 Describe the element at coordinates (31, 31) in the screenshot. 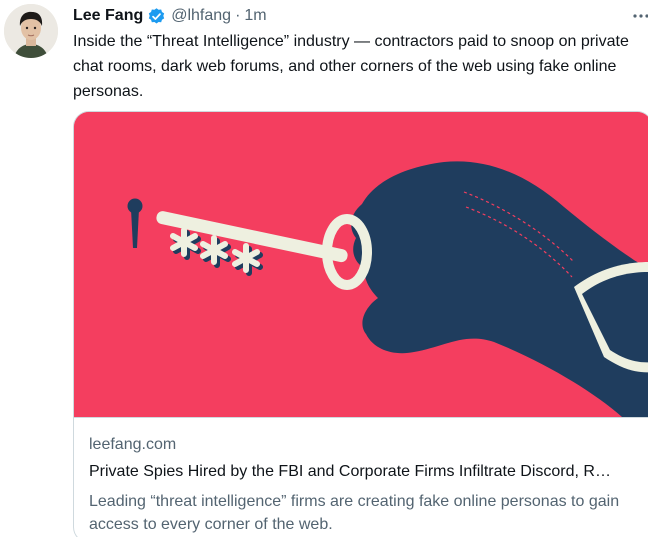

I see `avatar` at that location.